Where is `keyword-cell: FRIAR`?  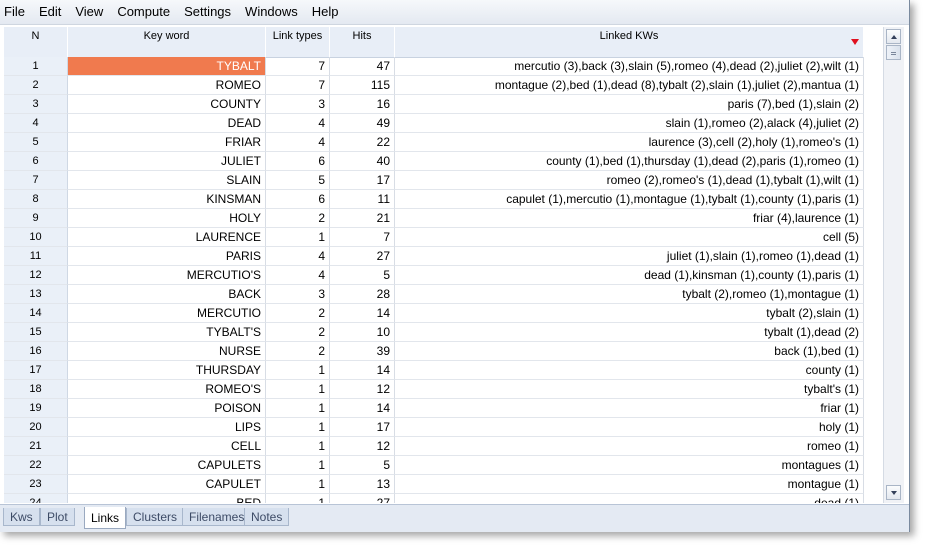 keyword-cell: FRIAR is located at coordinates (167, 142).